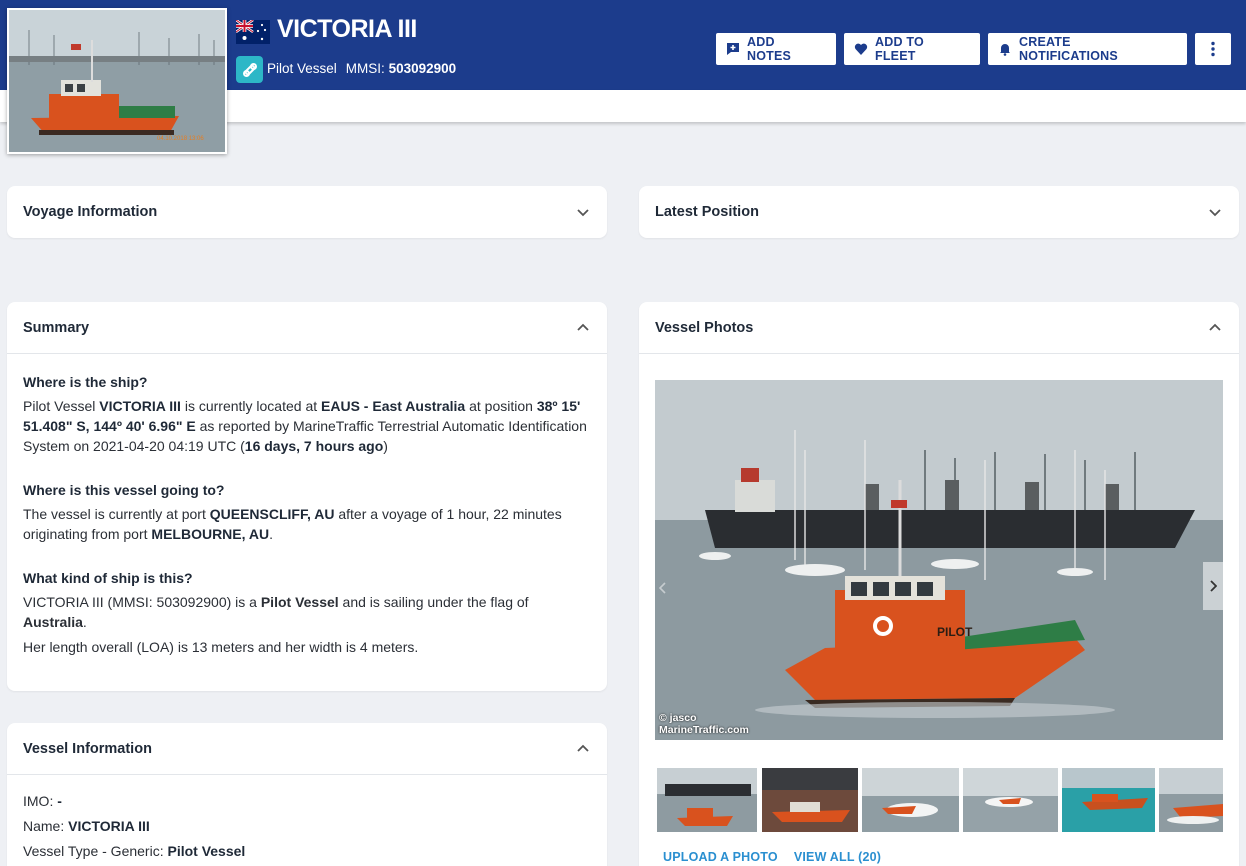  Describe the element at coordinates (733, 49) in the screenshot. I see `note-plus-icon` at that location.